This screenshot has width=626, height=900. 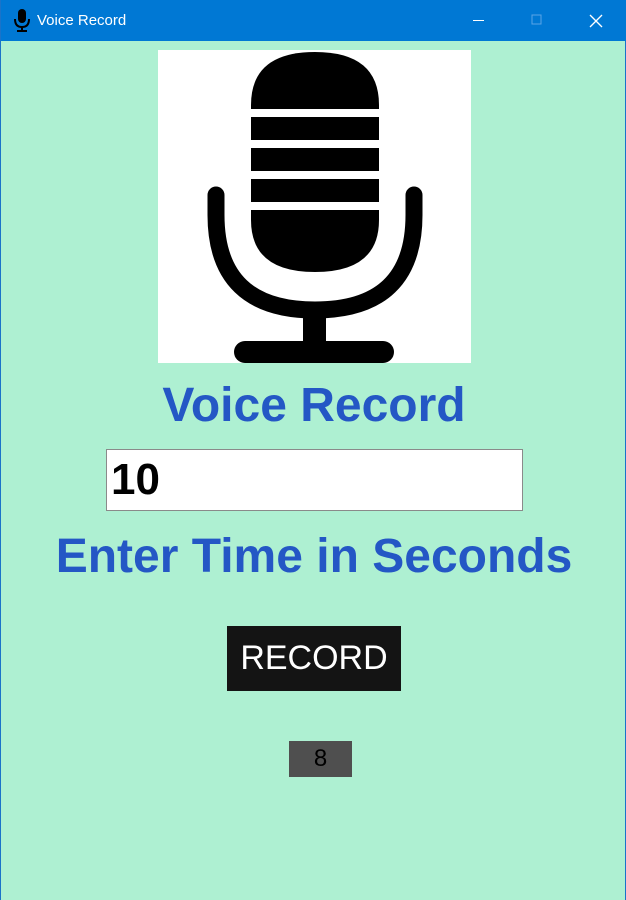 I want to click on minimize-icon, so click(x=478, y=20).